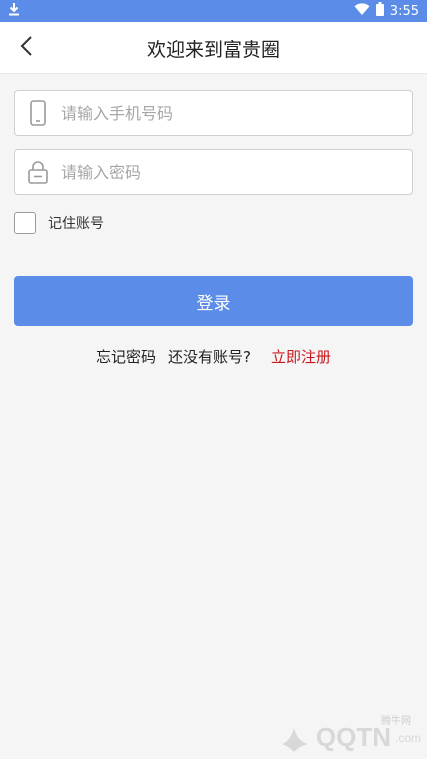  Describe the element at coordinates (407, 737) in the screenshot. I see `watermark-suffix: .com` at that location.